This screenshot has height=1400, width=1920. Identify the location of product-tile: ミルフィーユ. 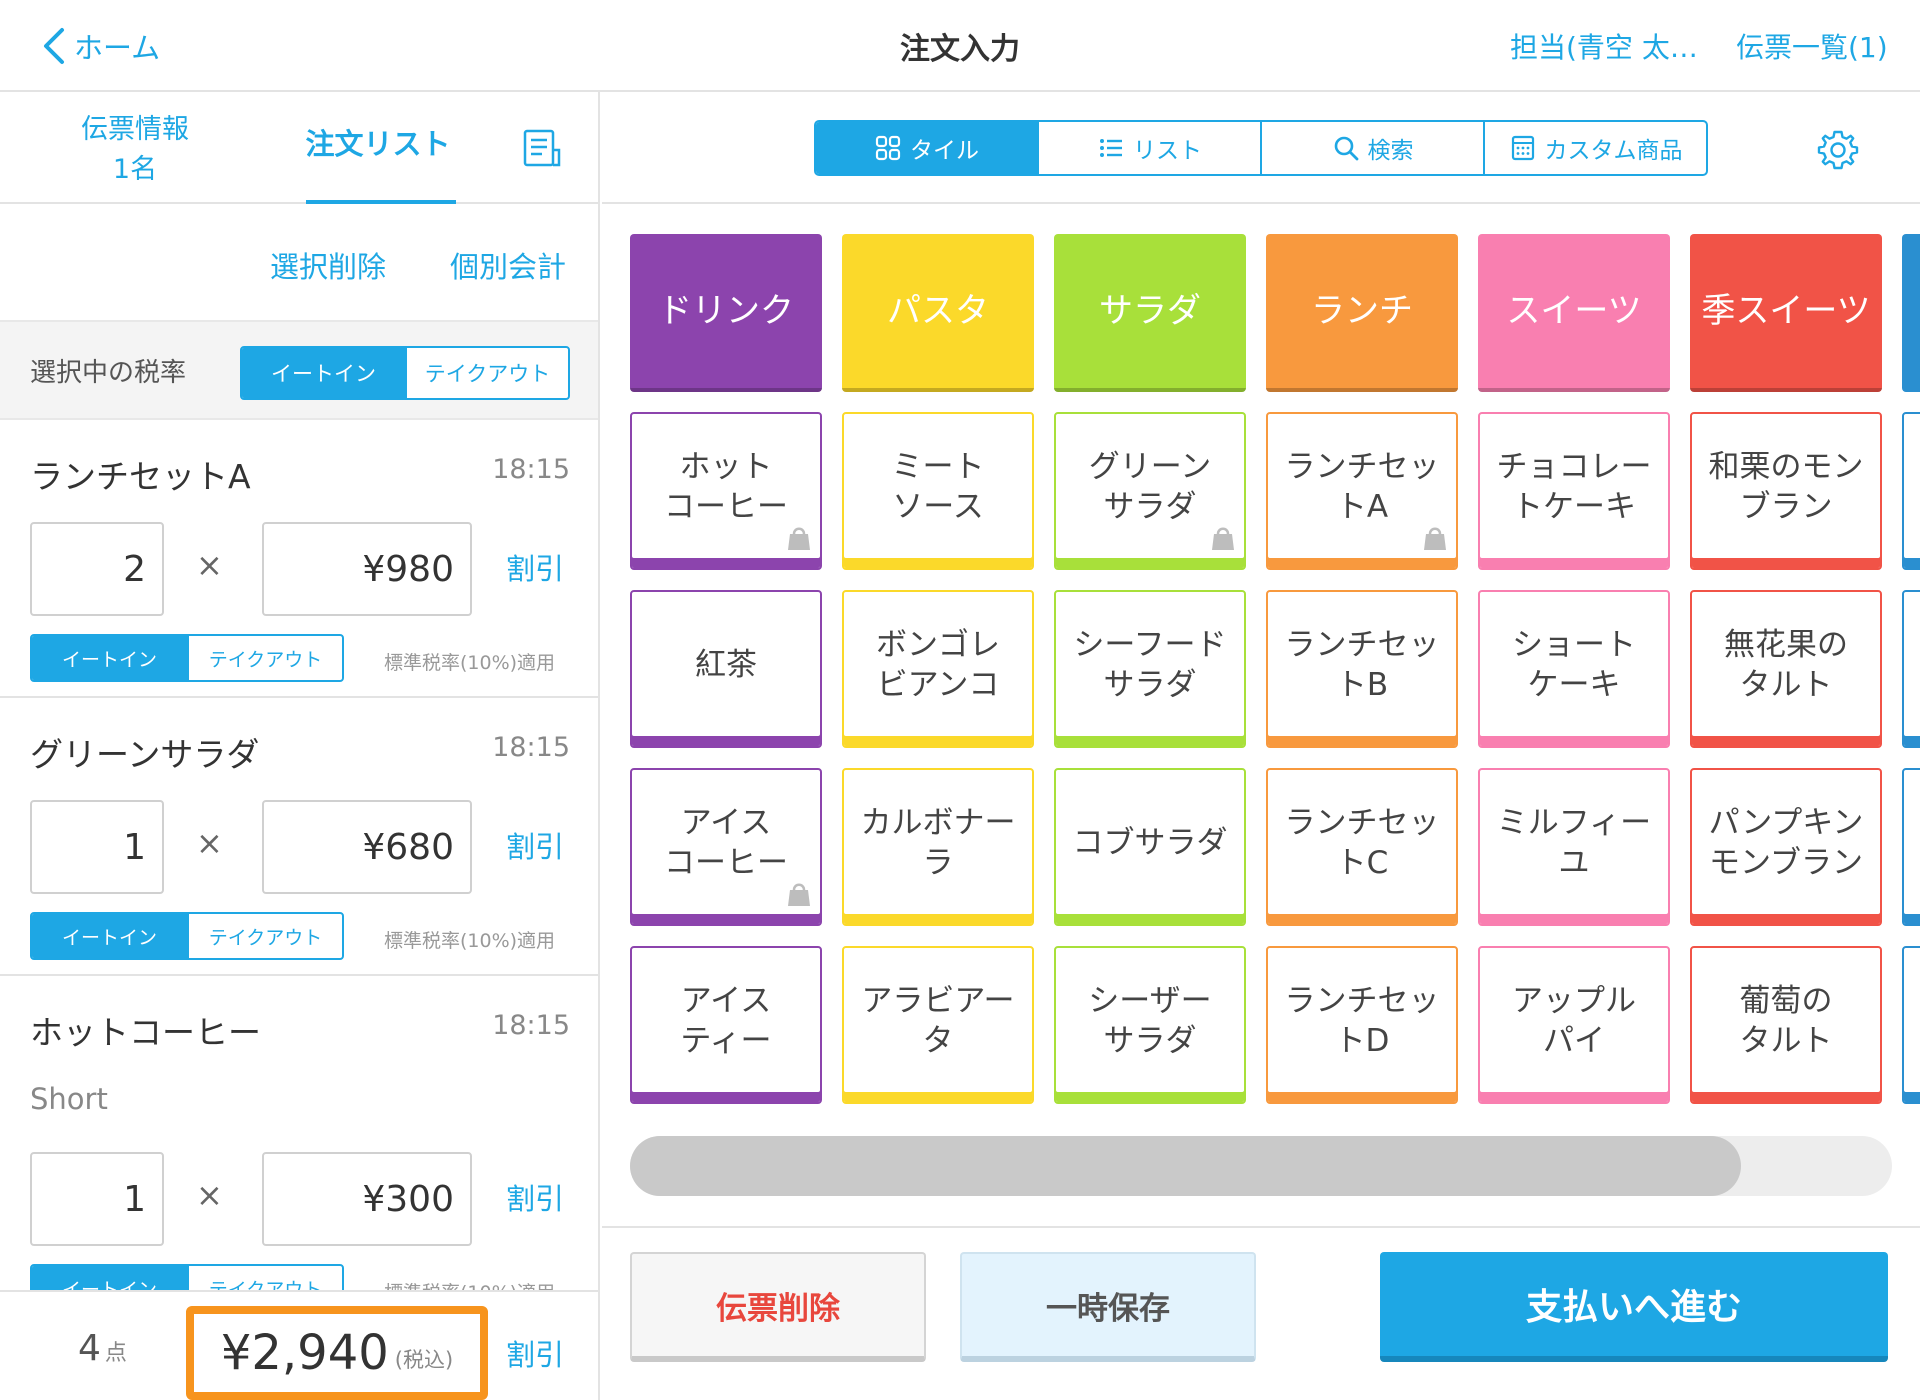
(1574, 847).